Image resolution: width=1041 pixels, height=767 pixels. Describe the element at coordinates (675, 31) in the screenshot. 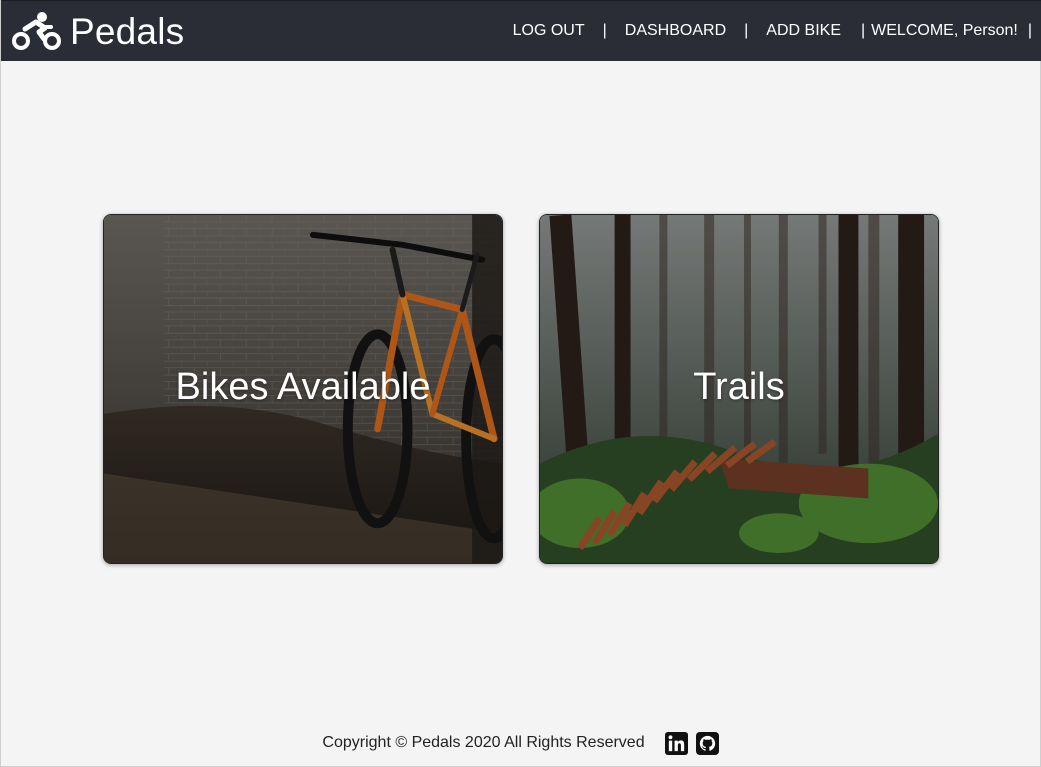

I see `dashboard-link: DASHBOARD` at that location.